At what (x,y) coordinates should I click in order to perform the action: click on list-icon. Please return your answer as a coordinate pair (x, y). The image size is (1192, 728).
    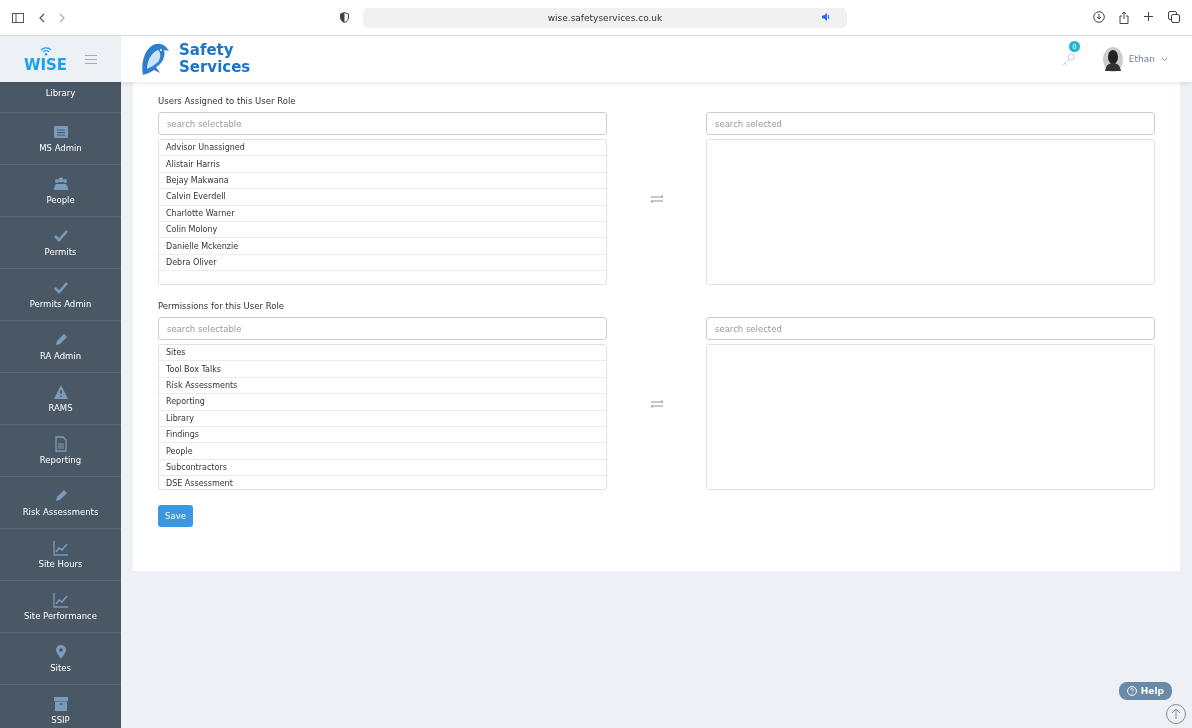
    Looking at the image, I should click on (60, 132).